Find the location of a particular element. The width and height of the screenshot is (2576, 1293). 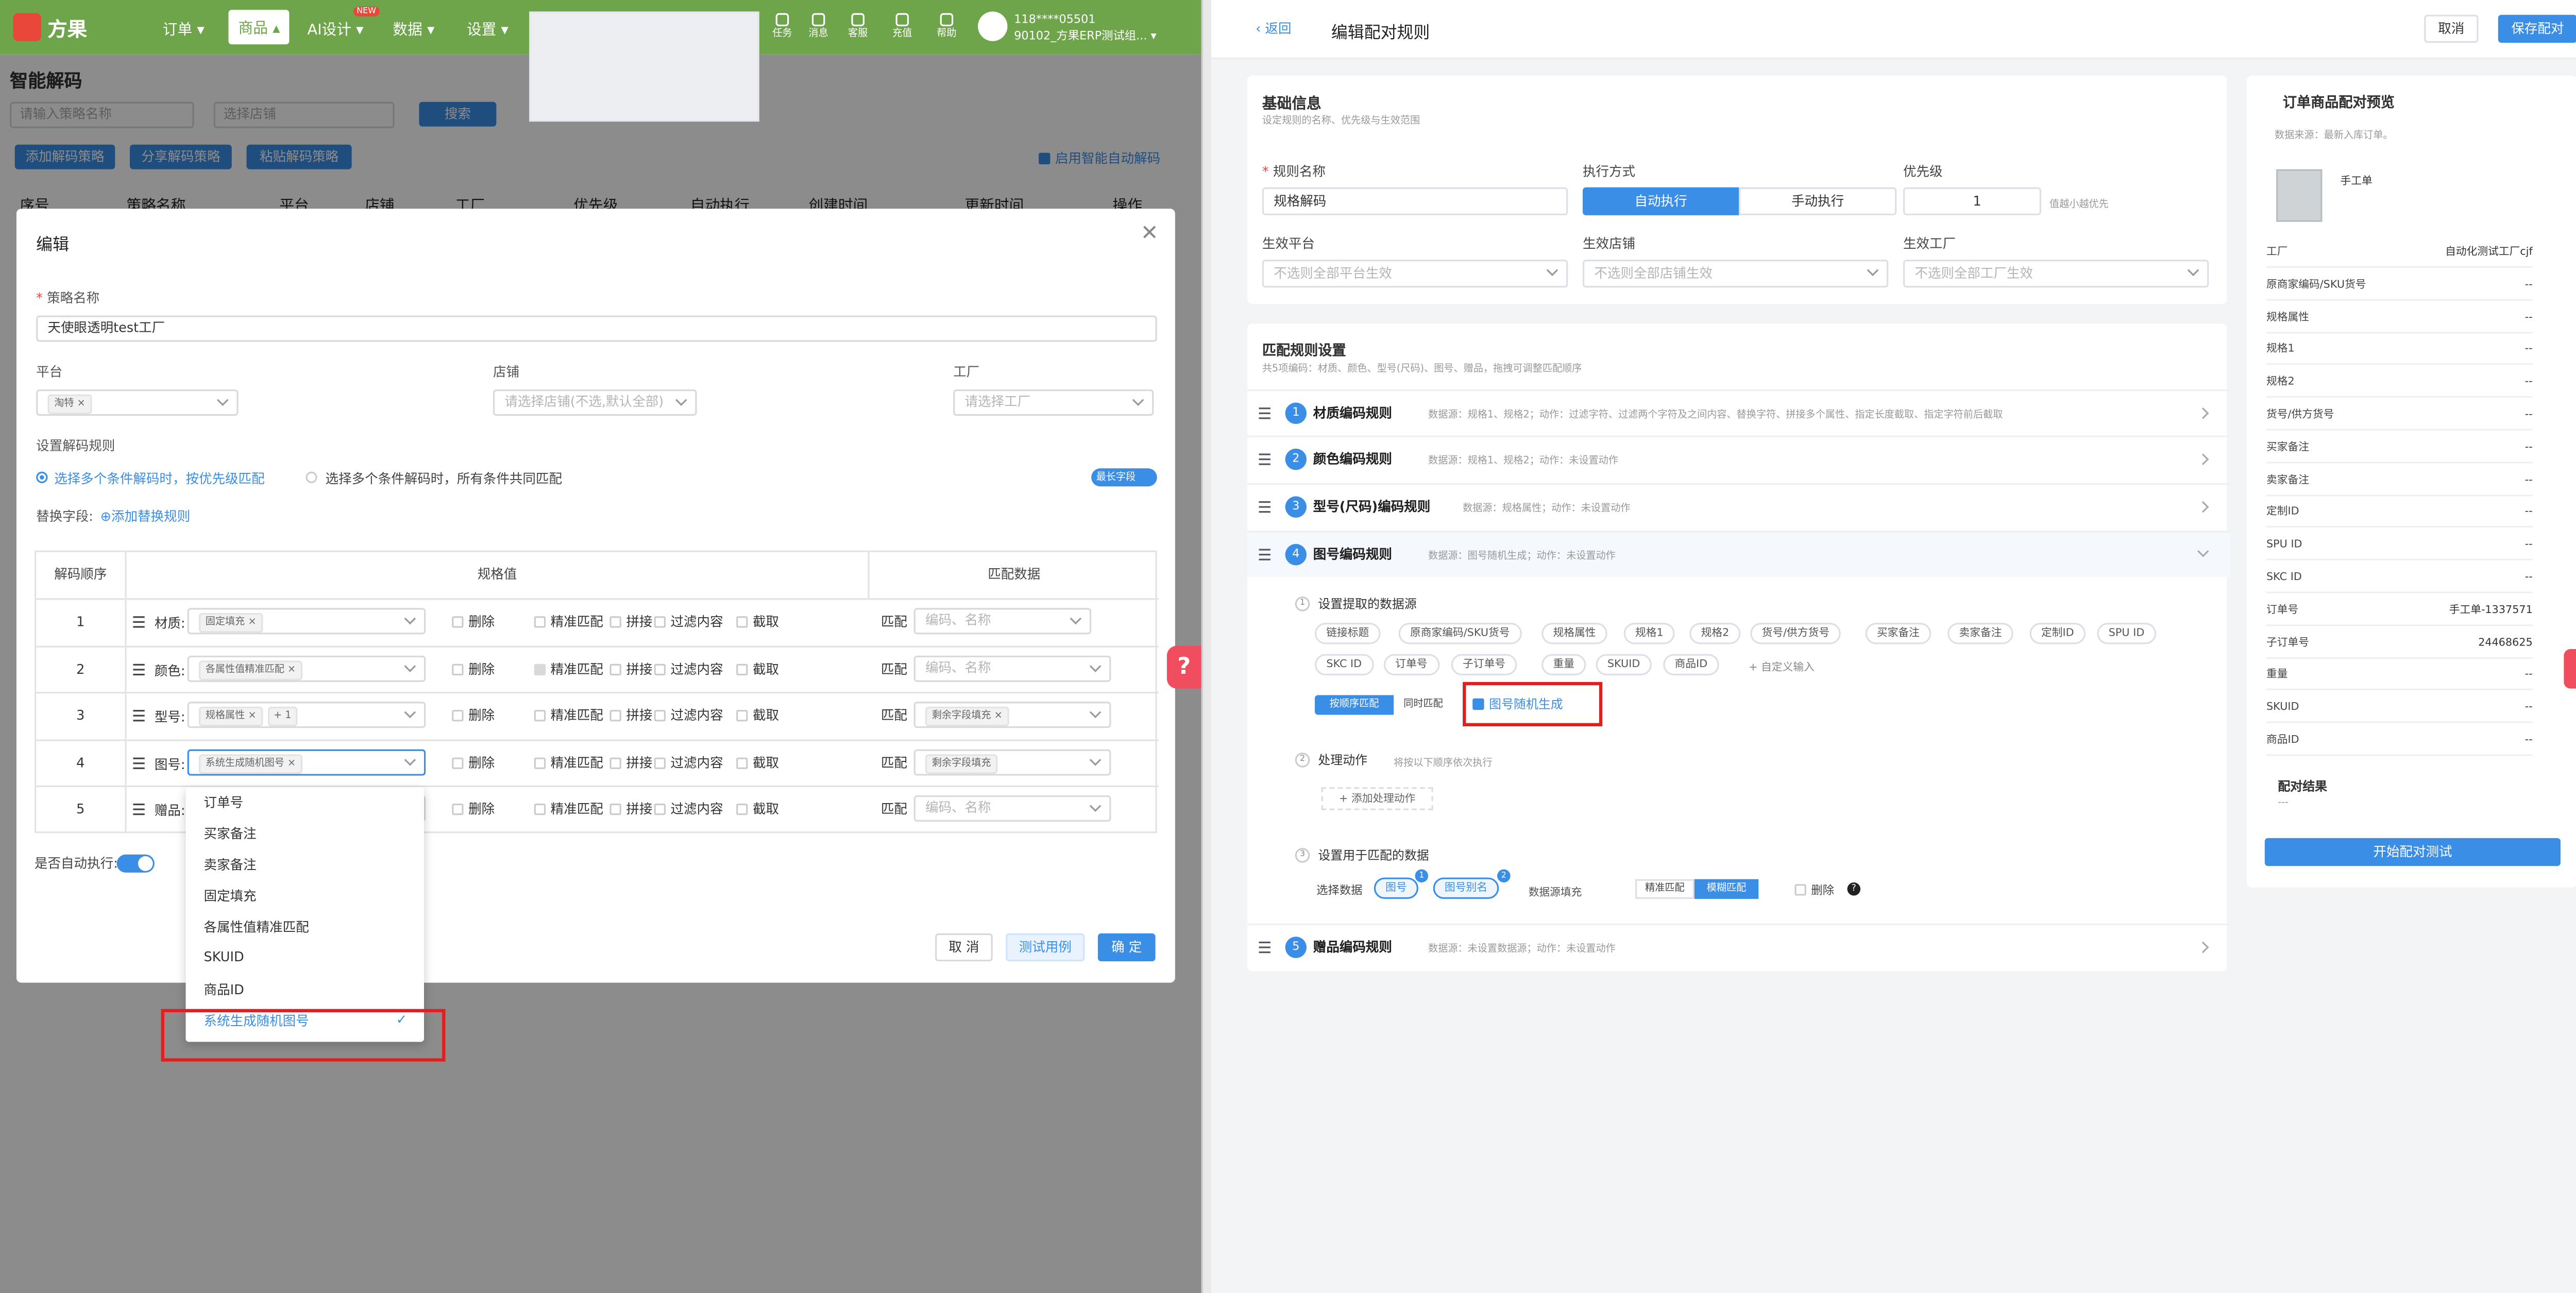

row-source-select: 规格属性 × + 1 is located at coordinates (306, 715).